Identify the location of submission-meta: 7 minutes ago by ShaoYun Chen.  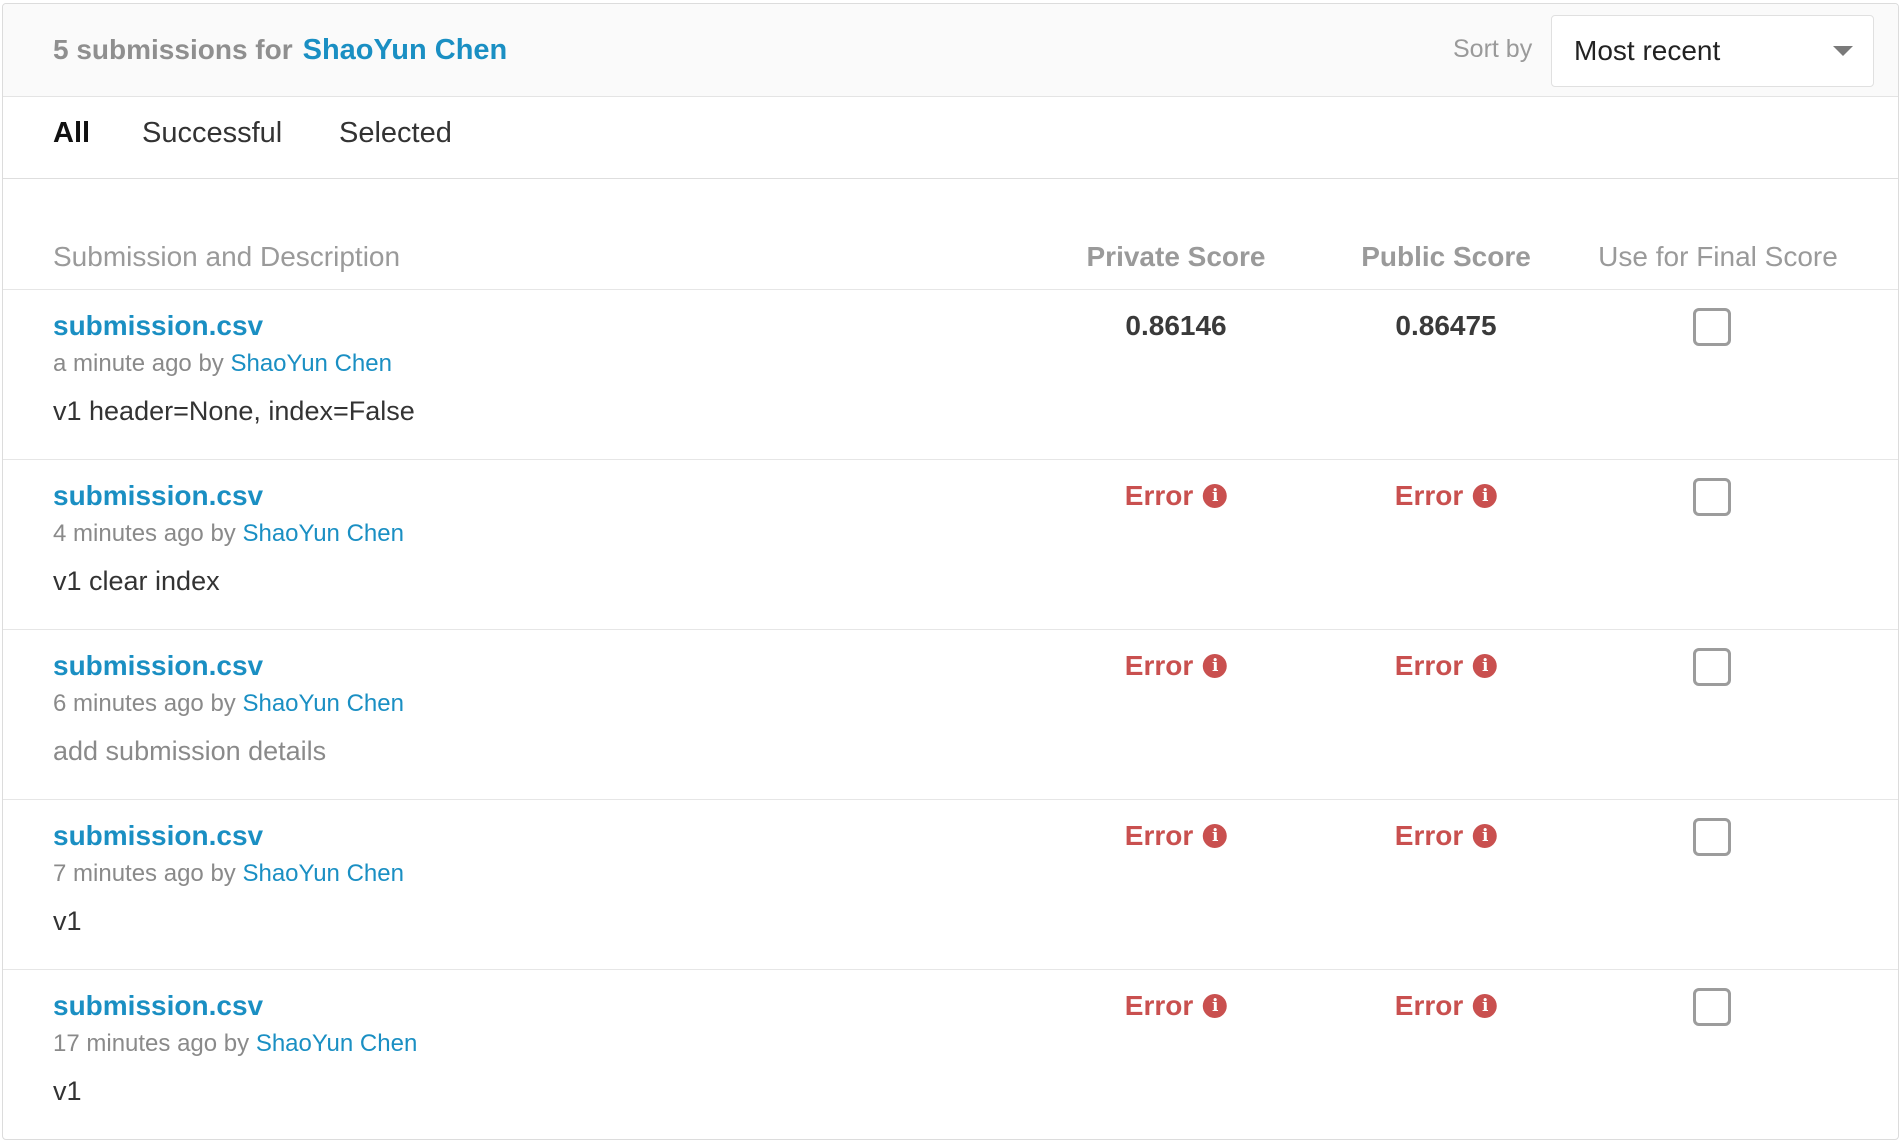
(228, 874).